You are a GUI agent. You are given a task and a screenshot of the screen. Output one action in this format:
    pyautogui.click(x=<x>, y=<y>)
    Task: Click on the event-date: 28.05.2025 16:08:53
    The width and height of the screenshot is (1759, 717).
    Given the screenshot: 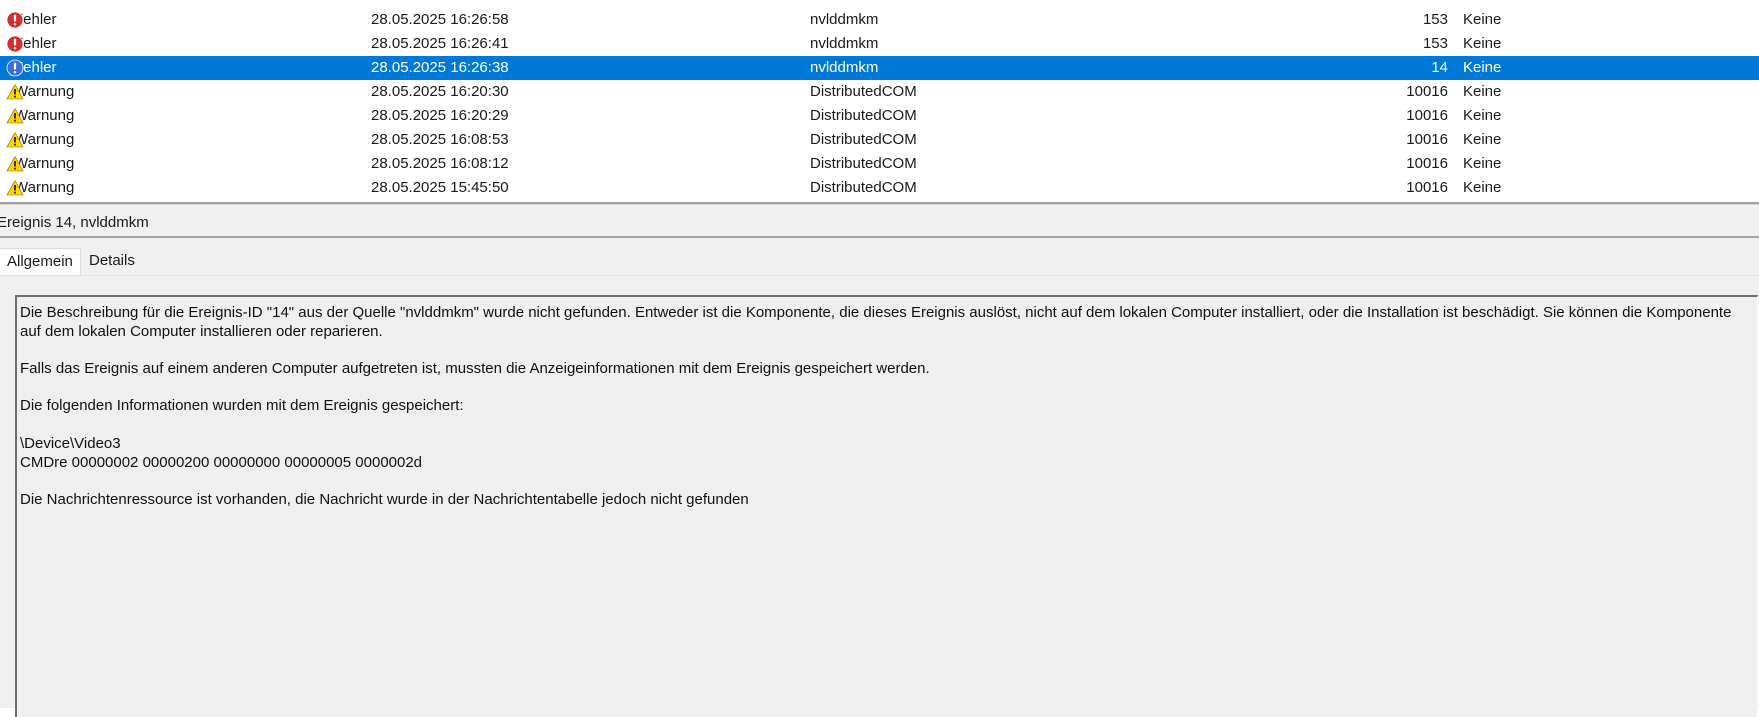 What is the action you would take?
    pyautogui.click(x=440, y=139)
    